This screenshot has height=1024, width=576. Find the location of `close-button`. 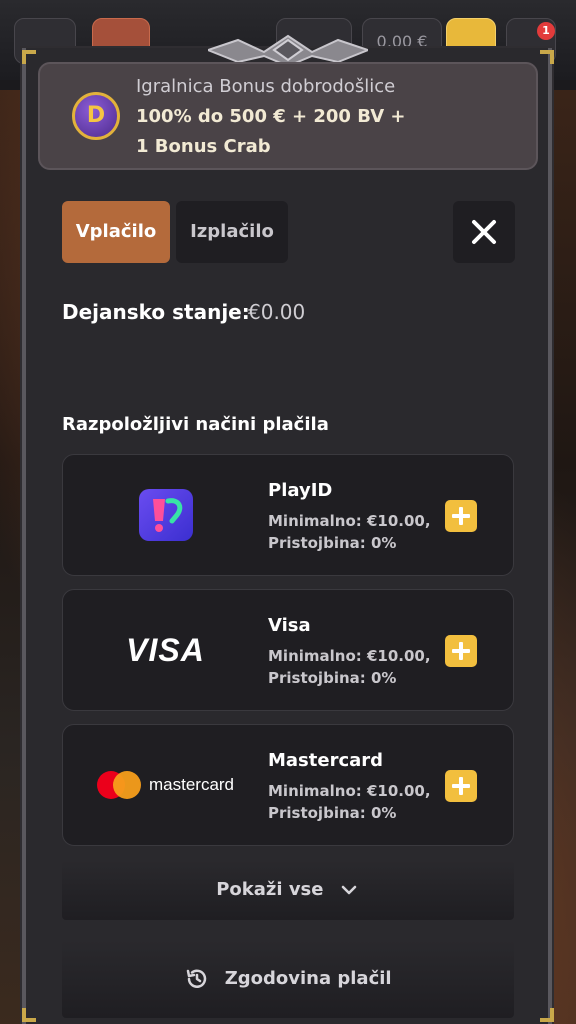

close-button is located at coordinates (484, 232).